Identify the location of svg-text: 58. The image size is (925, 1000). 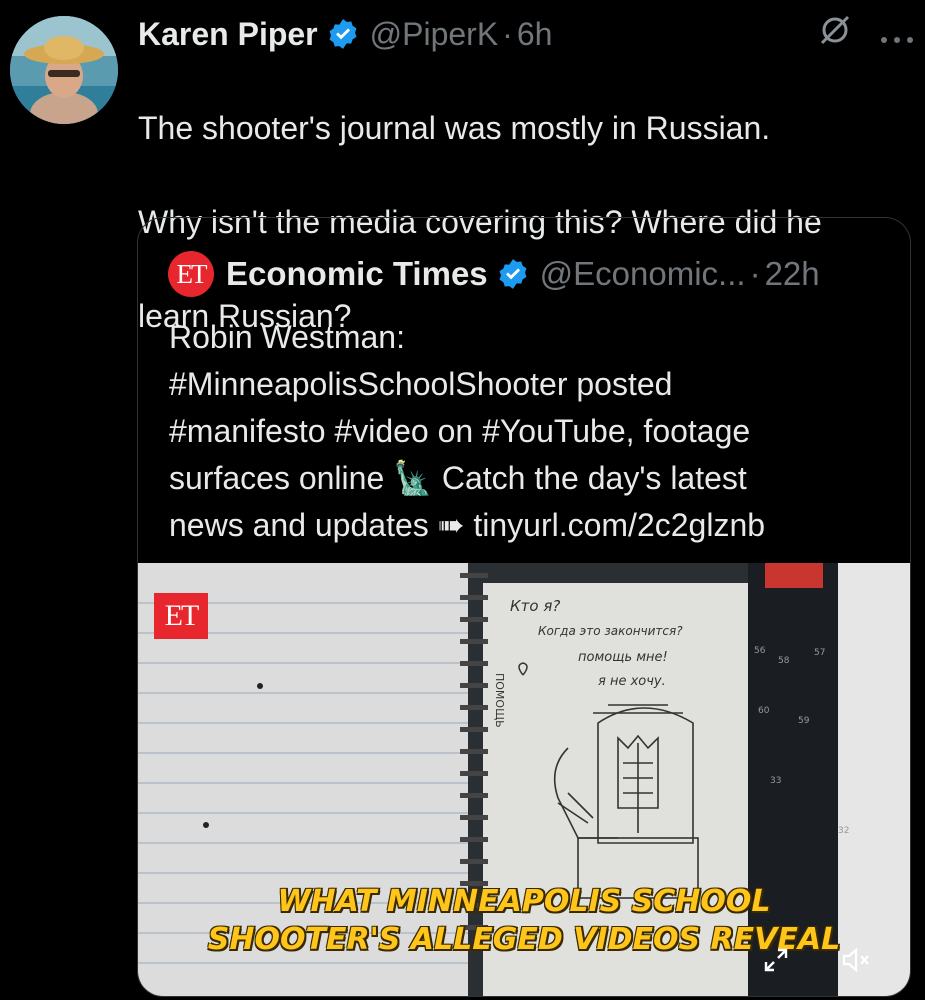
(784, 661).